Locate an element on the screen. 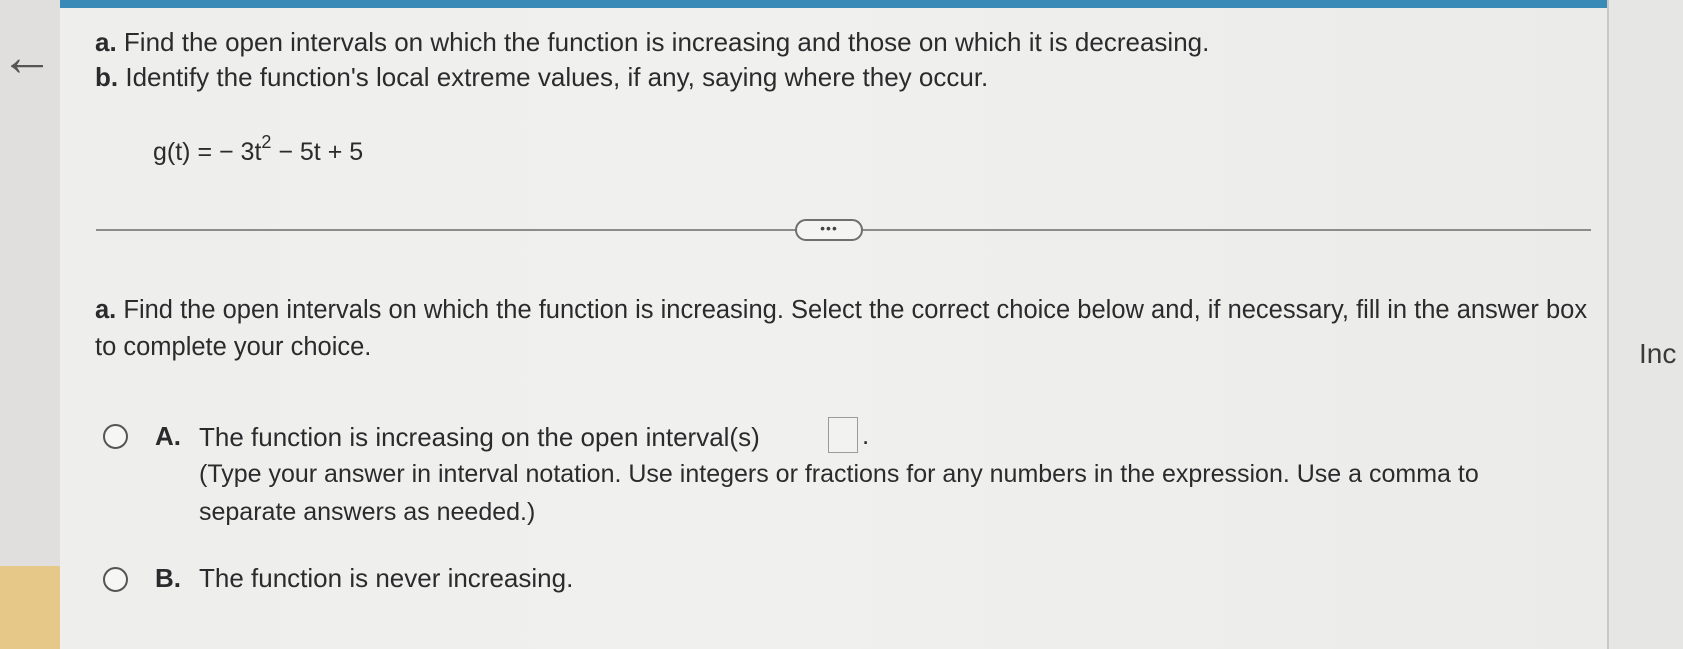  side-panel: Inc is located at coordinates (1645, 324).